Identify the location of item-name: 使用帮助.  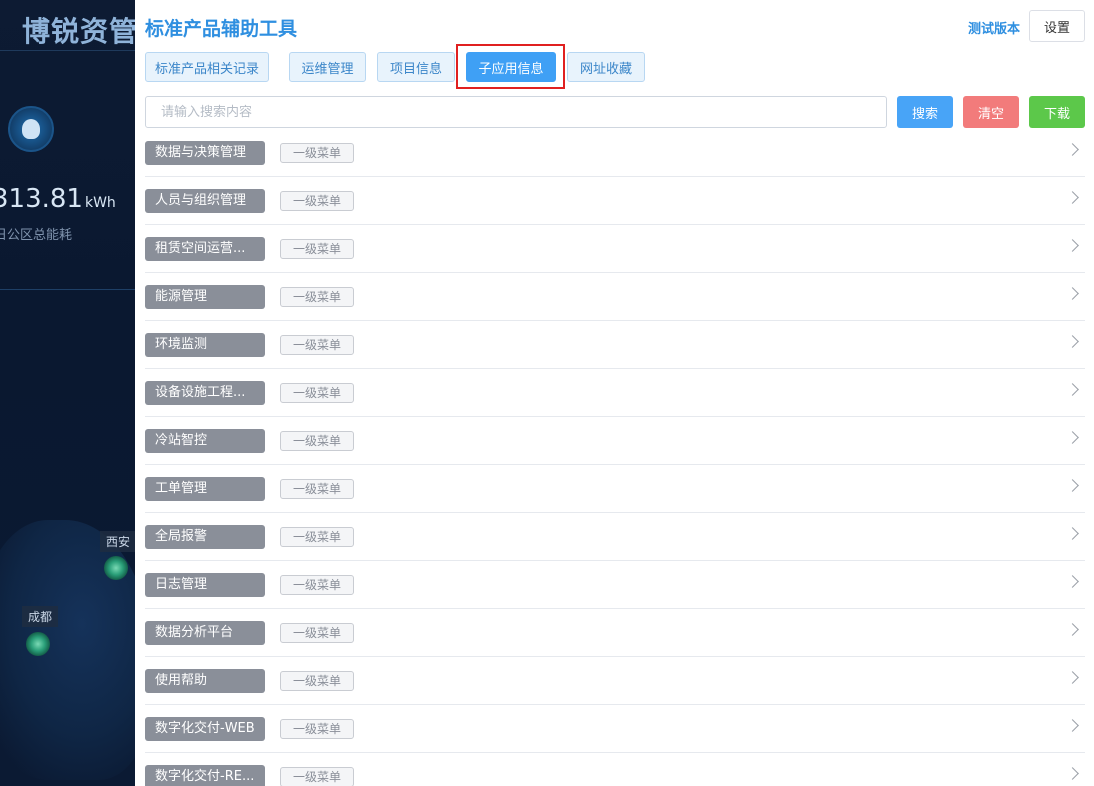
(205, 681).